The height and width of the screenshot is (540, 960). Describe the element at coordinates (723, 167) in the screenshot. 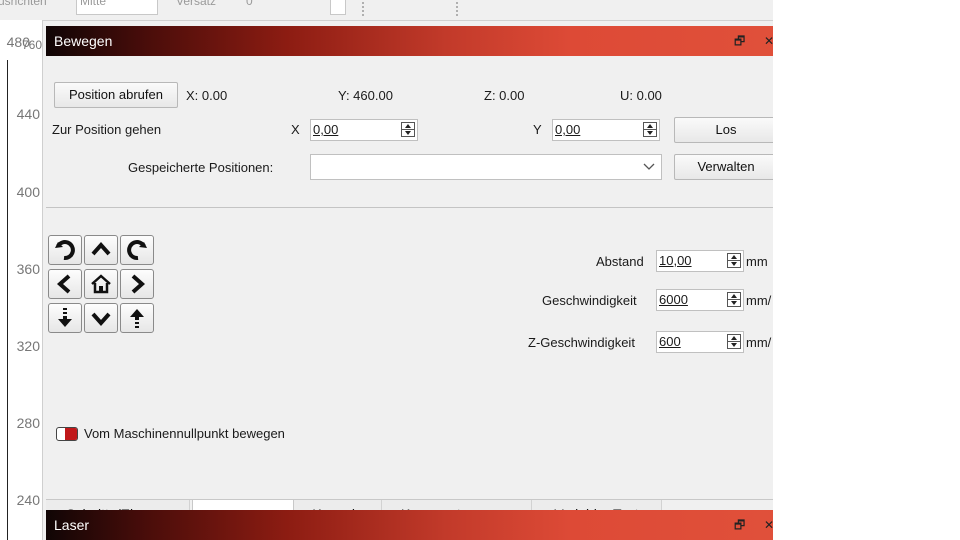

I see `manage-positions-button: Verwalten` at that location.